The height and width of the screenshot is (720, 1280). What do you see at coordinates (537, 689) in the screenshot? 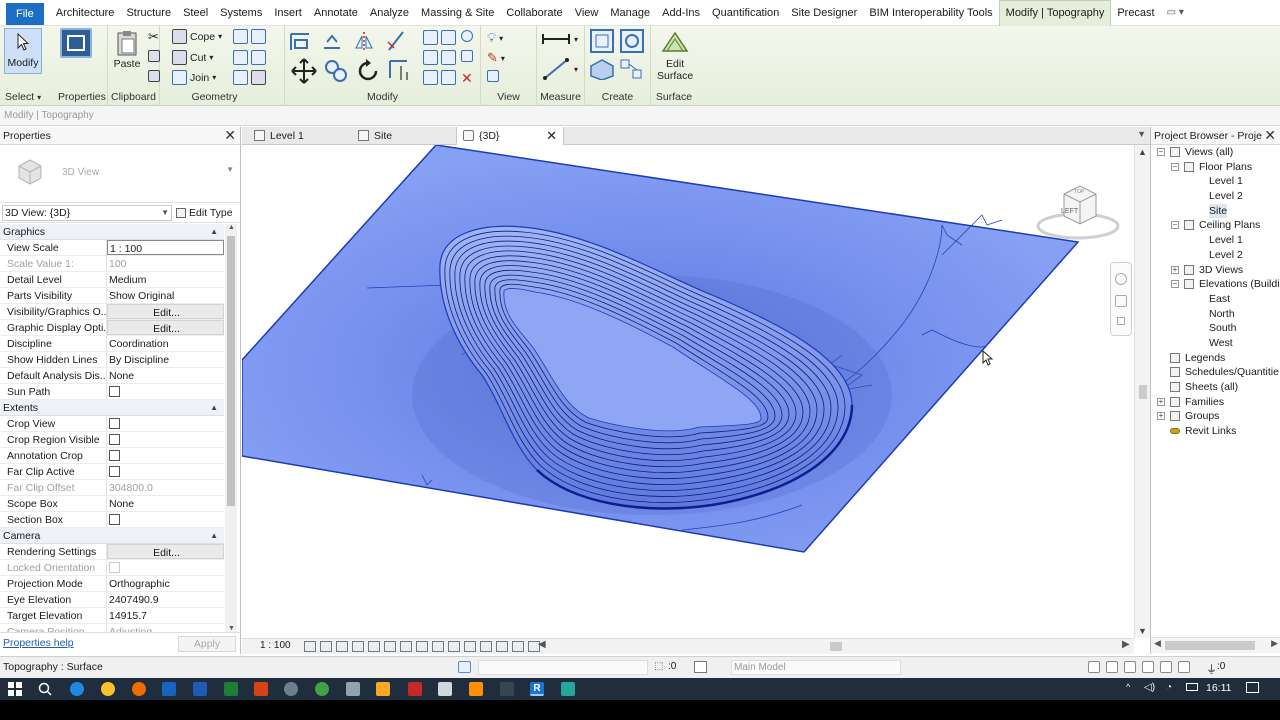
I see `revit-icon: R` at bounding box center [537, 689].